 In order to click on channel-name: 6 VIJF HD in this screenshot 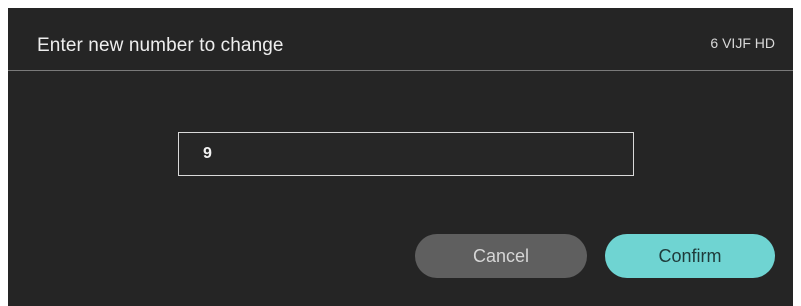, I will do `click(742, 43)`.